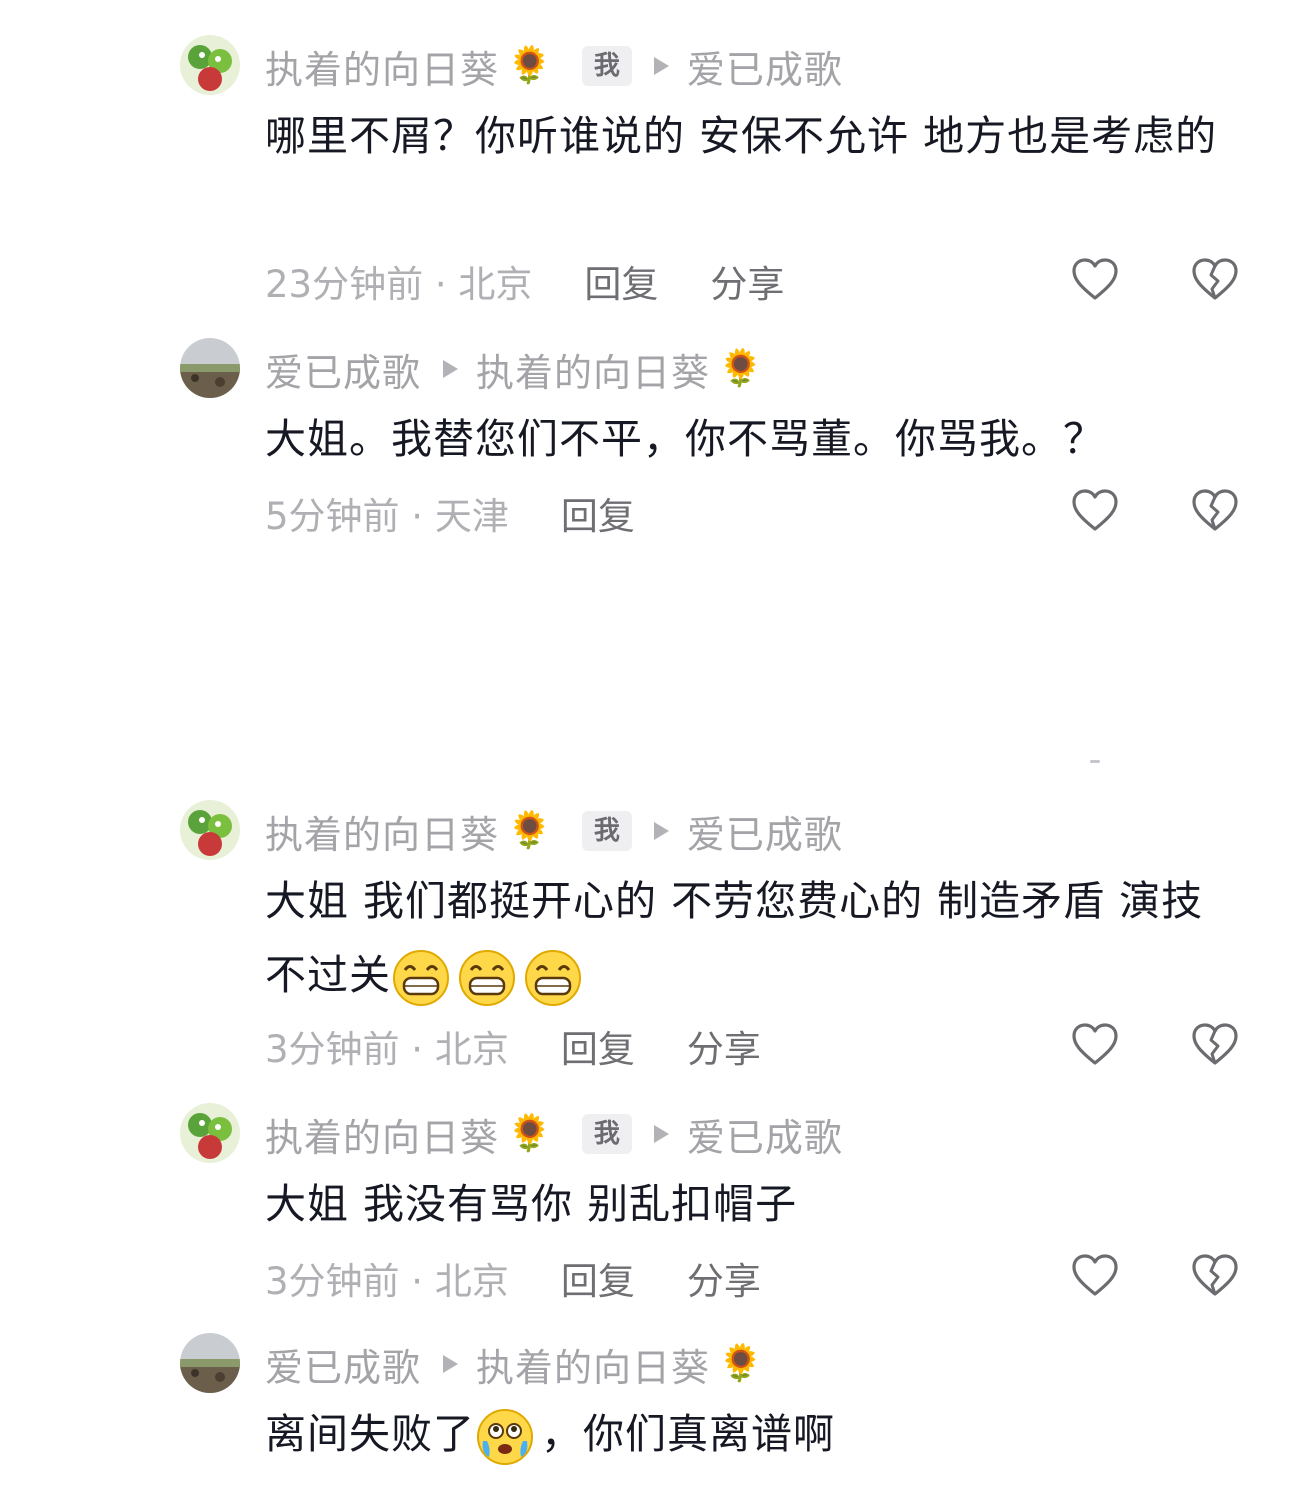  I want to click on time-location: 5分钟前 · 天津, so click(387, 516).